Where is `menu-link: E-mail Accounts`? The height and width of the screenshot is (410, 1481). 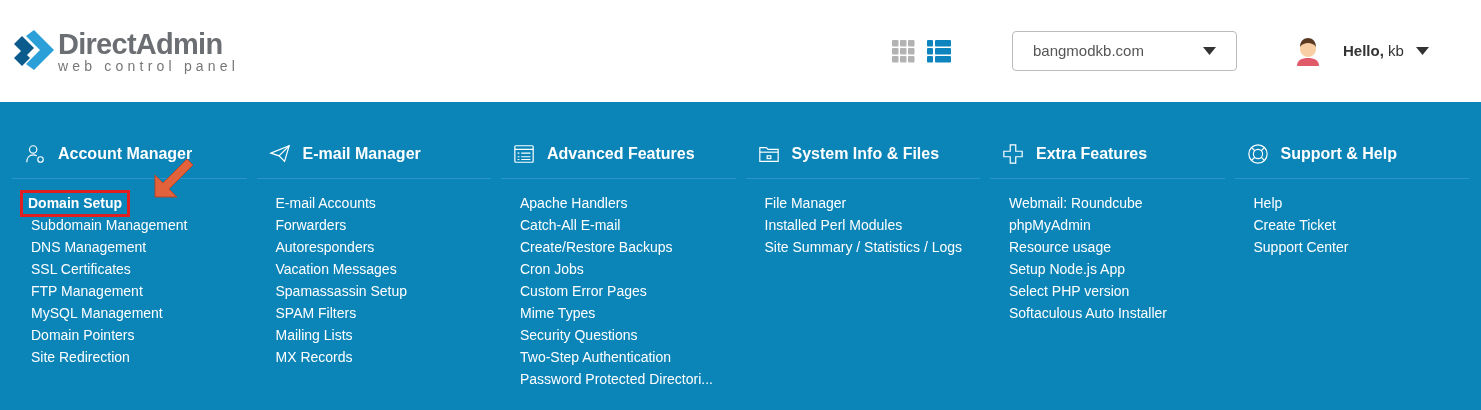 menu-link: E-mail Accounts is located at coordinates (325, 203).